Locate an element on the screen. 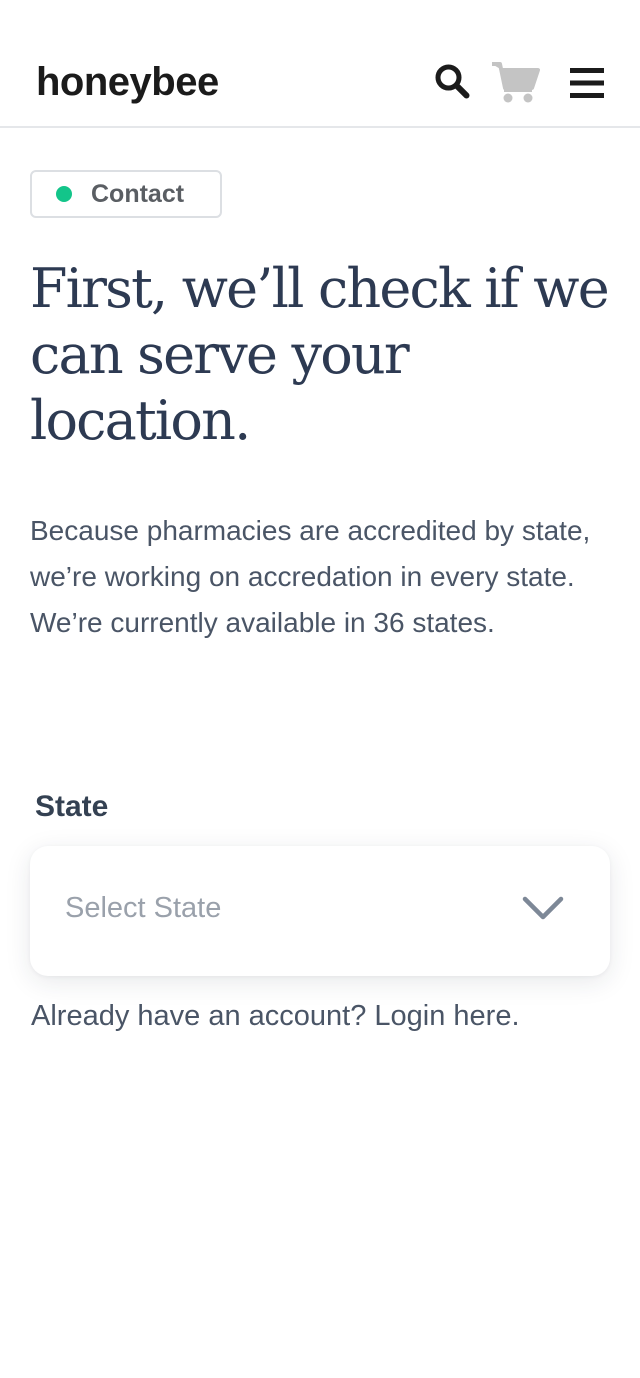 The width and height of the screenshot is (640, 1378). state-select: Select State is located at coordinates (320, 911).